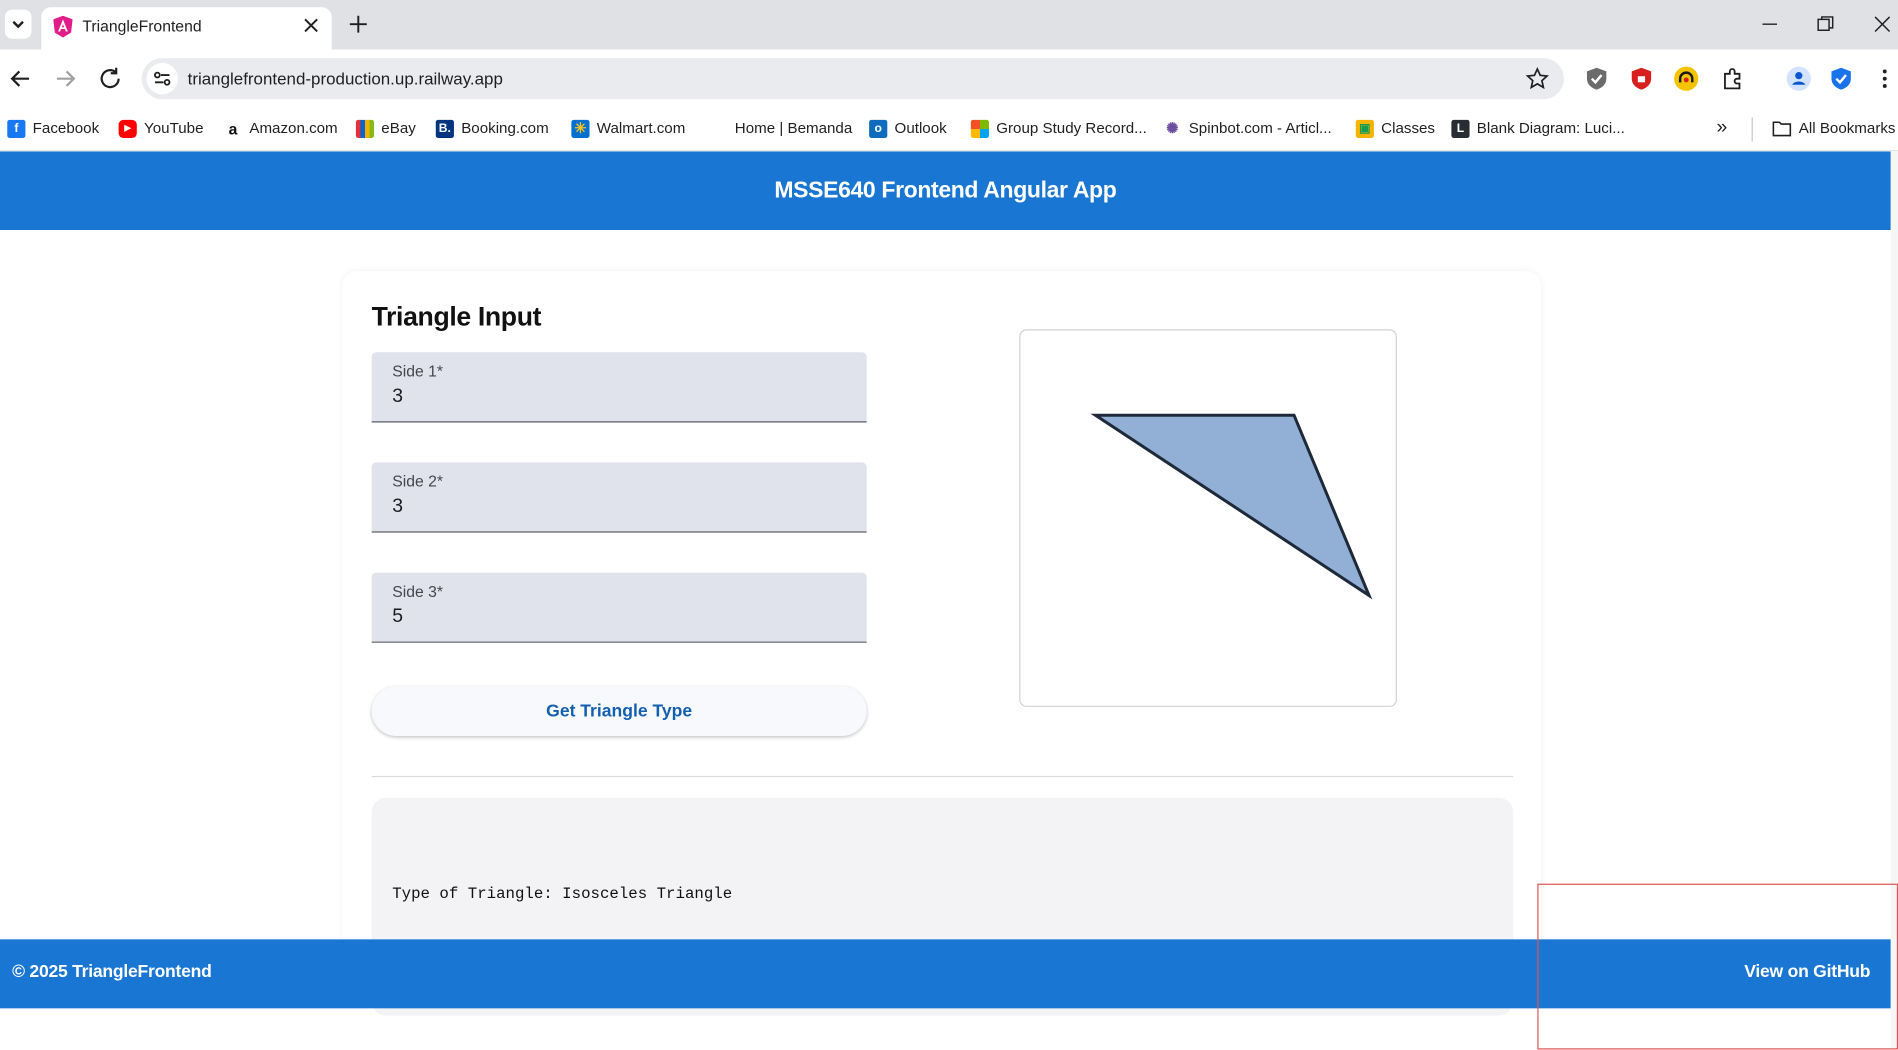 The image size is (1898, 1050). What do you see at coordinates (65, 78) in the screenshot?
I see `forward-icon` at bounding box center [65, 78].